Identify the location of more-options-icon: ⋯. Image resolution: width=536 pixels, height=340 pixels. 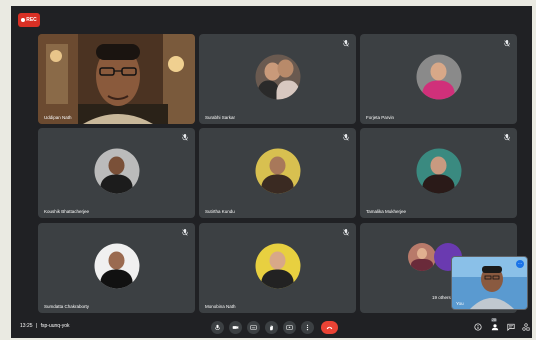
(520, 264).